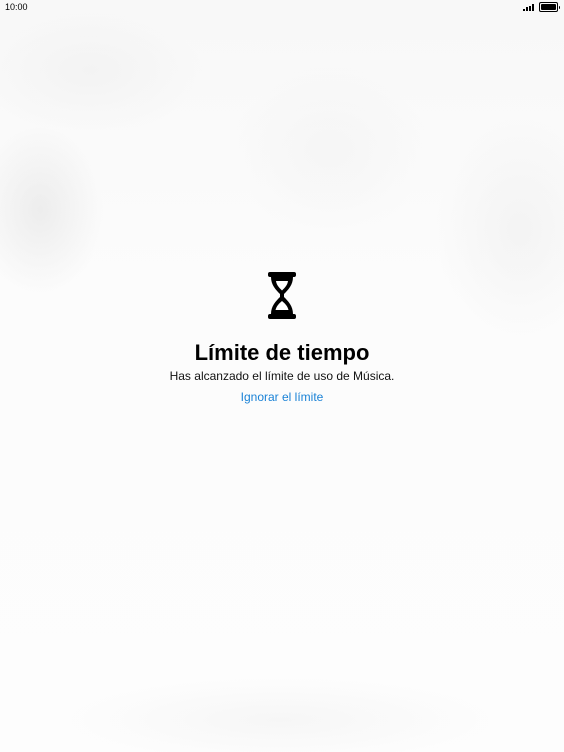  What do you see at coordinates (549, 7) in the screenshot?
I see `battery-icon` at bounding box center [549, 7].